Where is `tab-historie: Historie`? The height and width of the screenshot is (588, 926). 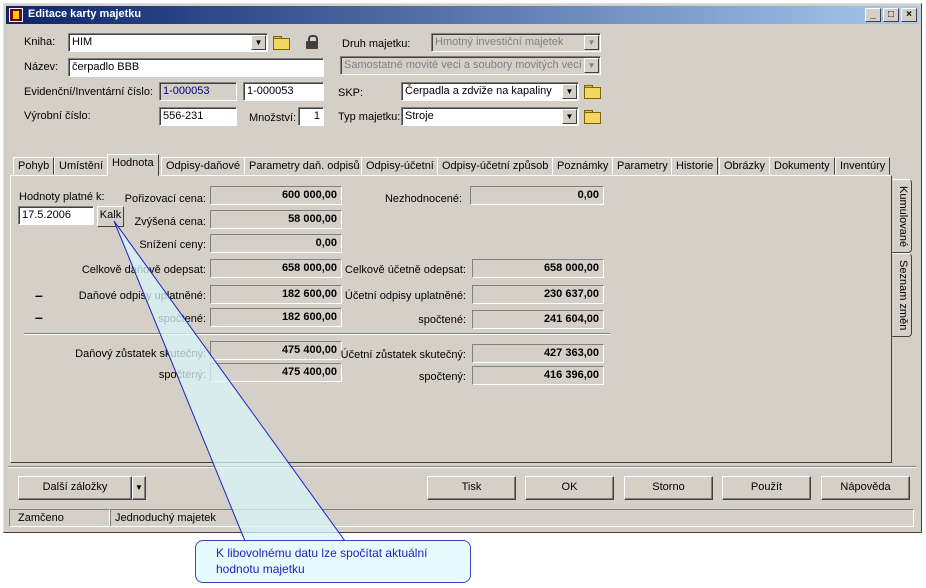 tab-historie: Historie is located at coordinates (695, 166).